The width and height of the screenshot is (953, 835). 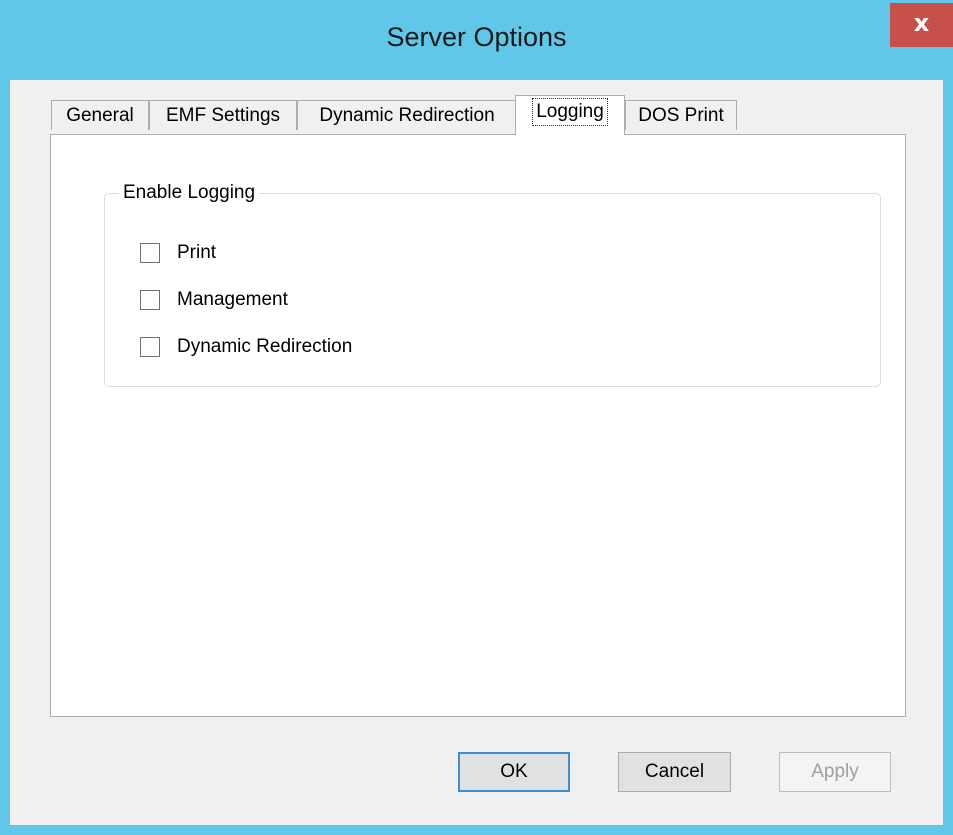 I want to click on tab-label: General, so click(x=100, y=115).